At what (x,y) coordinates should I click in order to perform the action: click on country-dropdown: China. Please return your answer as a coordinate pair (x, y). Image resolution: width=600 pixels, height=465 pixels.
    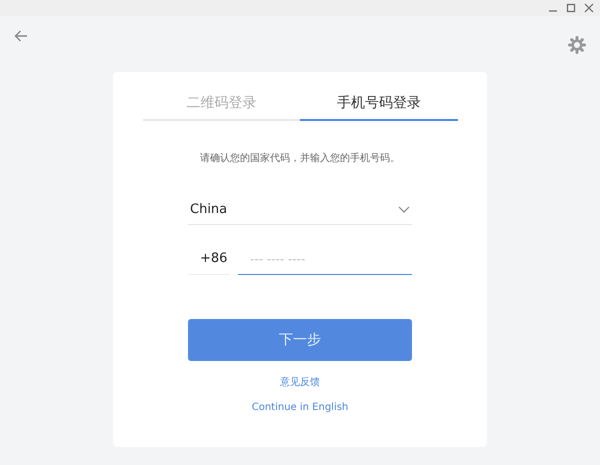
    Looking at the image, I should click on (300, 210).